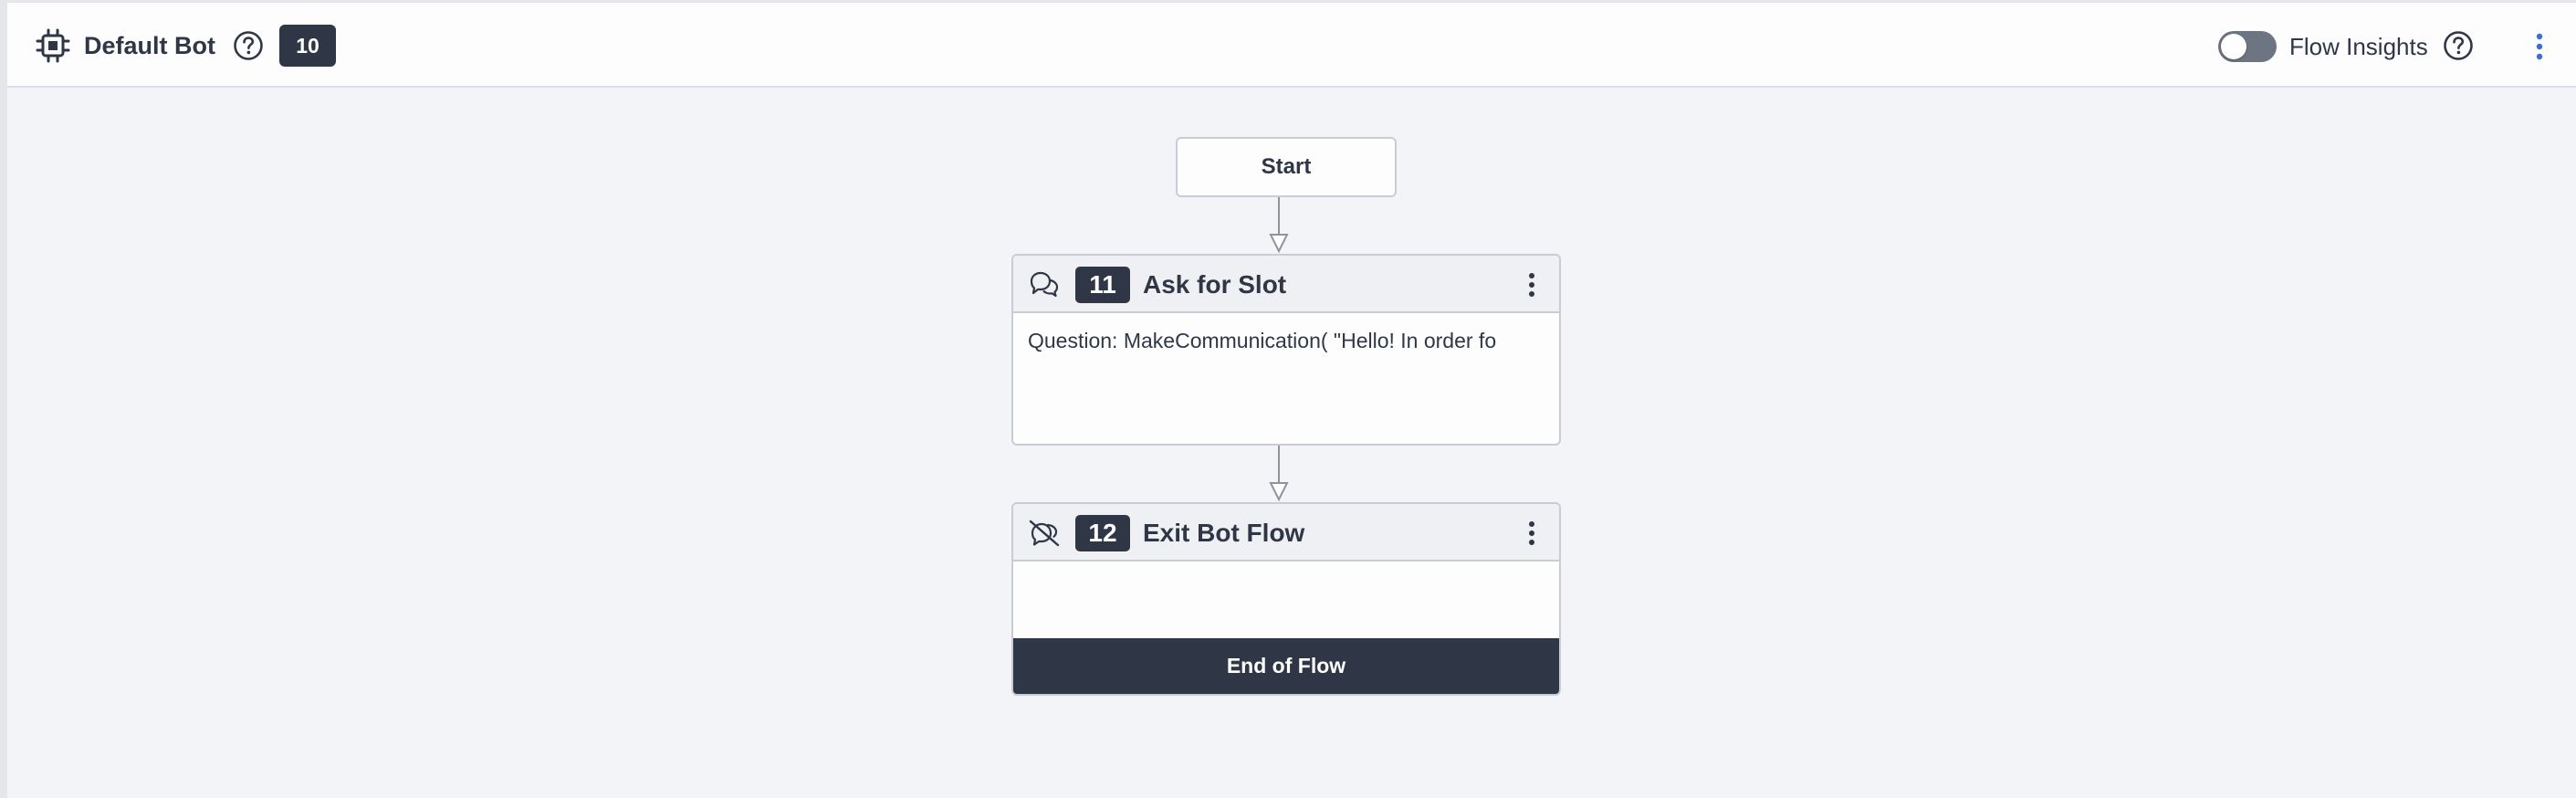  I want to click on node-id-badge: 11, so click(1102, 285).